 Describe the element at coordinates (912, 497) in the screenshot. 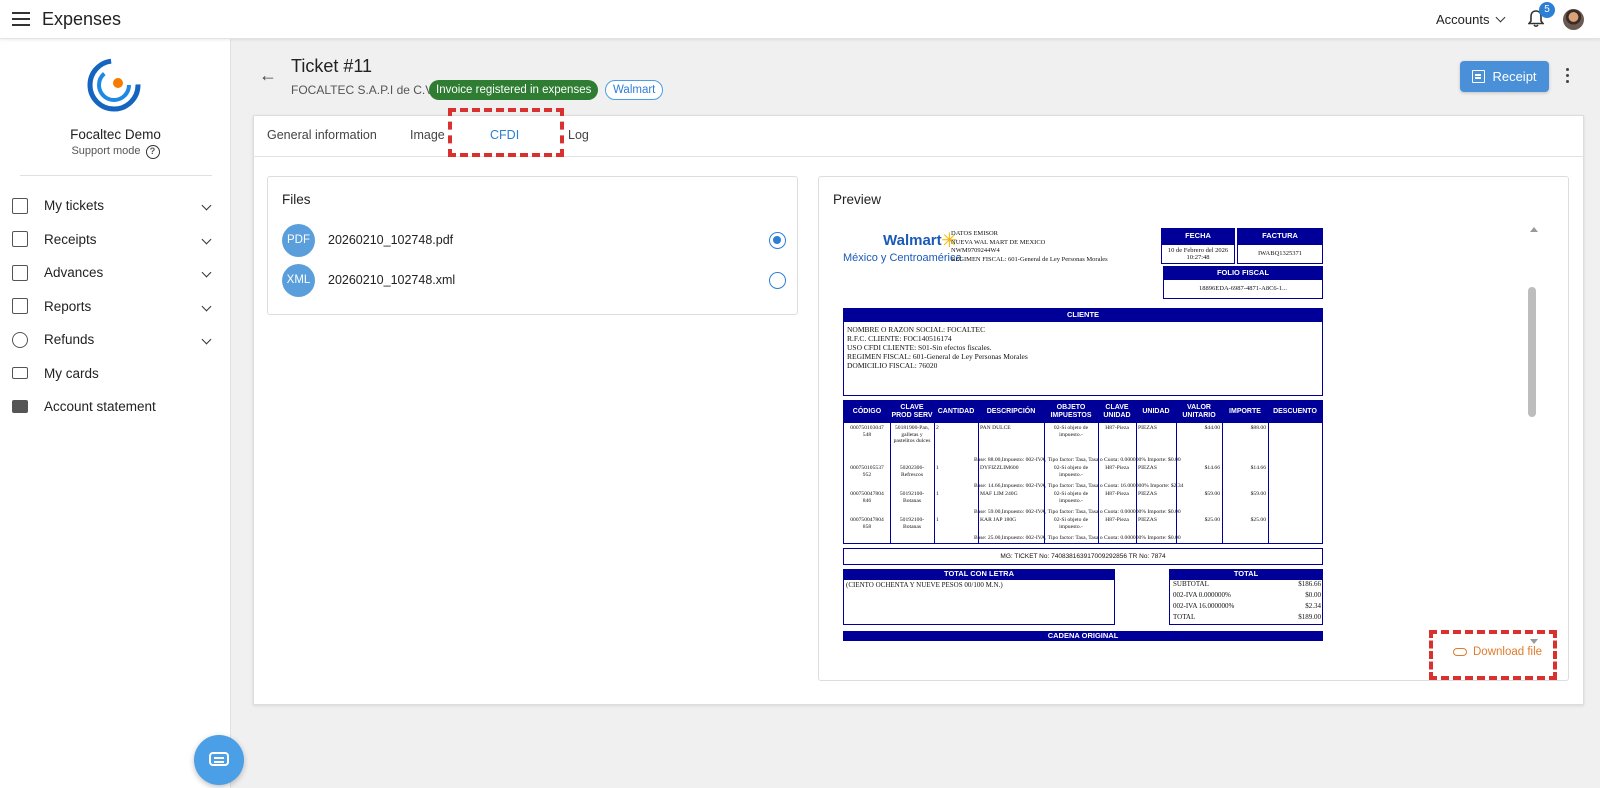

I see `table-cell: 50192100-Botanas` at that location.